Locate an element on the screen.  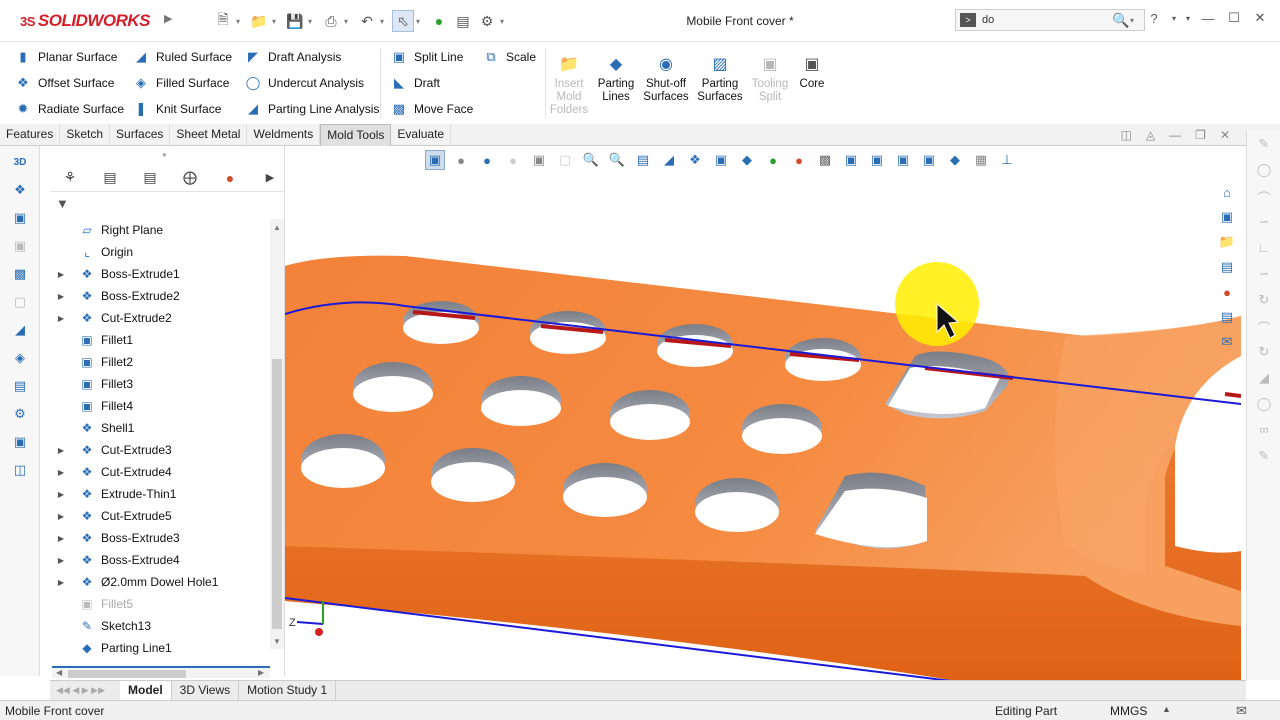
filled-surface-button: ◈ Filled Surface is located at coordinates (181, 83).